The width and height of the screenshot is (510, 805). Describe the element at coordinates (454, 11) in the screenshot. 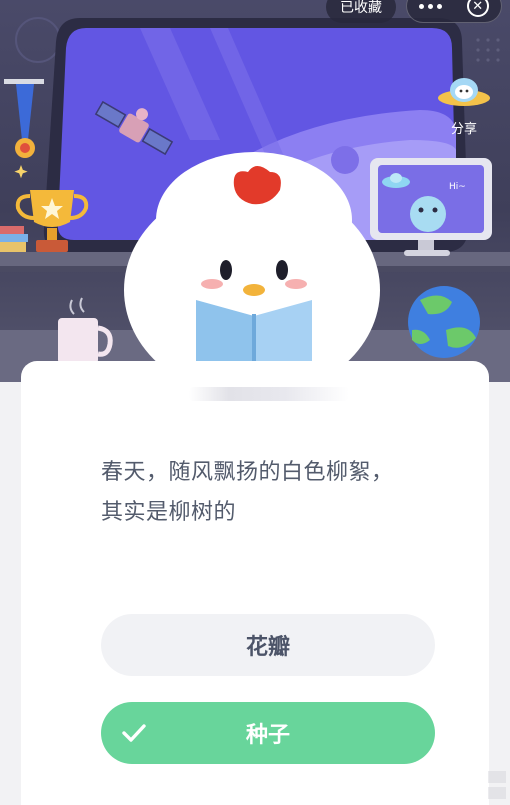

I see `mini-program-capsule: ✕` at that location.